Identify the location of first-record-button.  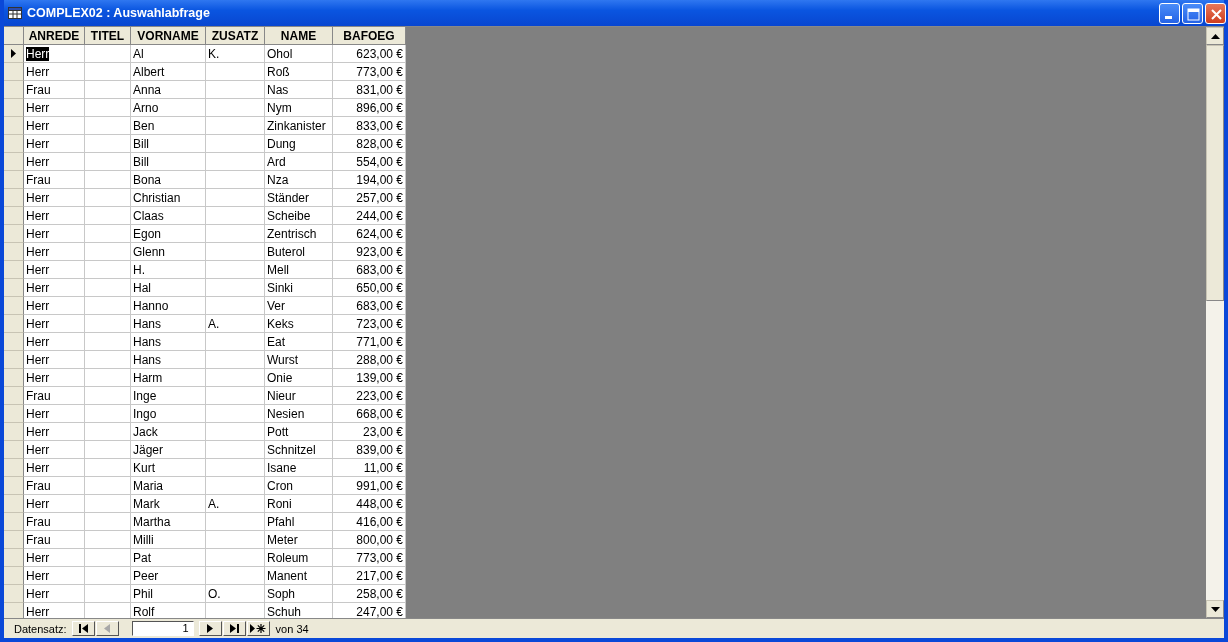
(83, 628).